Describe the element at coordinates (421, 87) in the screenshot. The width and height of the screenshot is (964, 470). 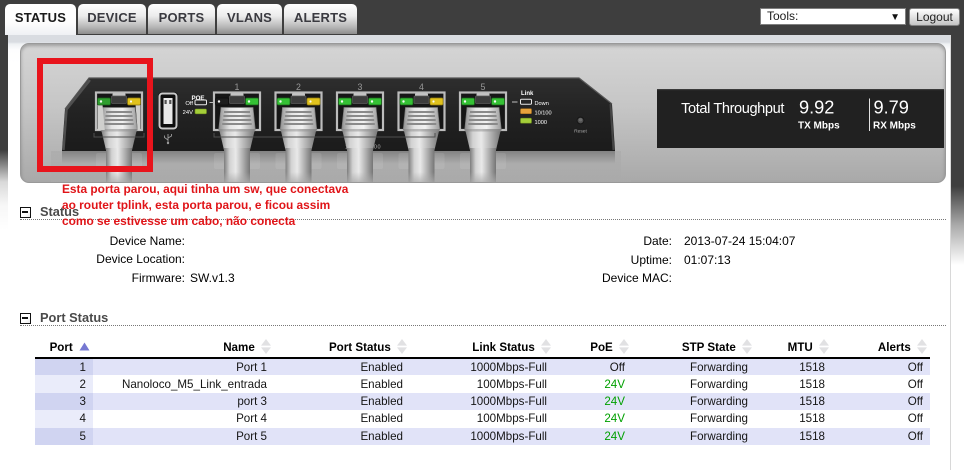
I see `svg-text: 4` at that location.